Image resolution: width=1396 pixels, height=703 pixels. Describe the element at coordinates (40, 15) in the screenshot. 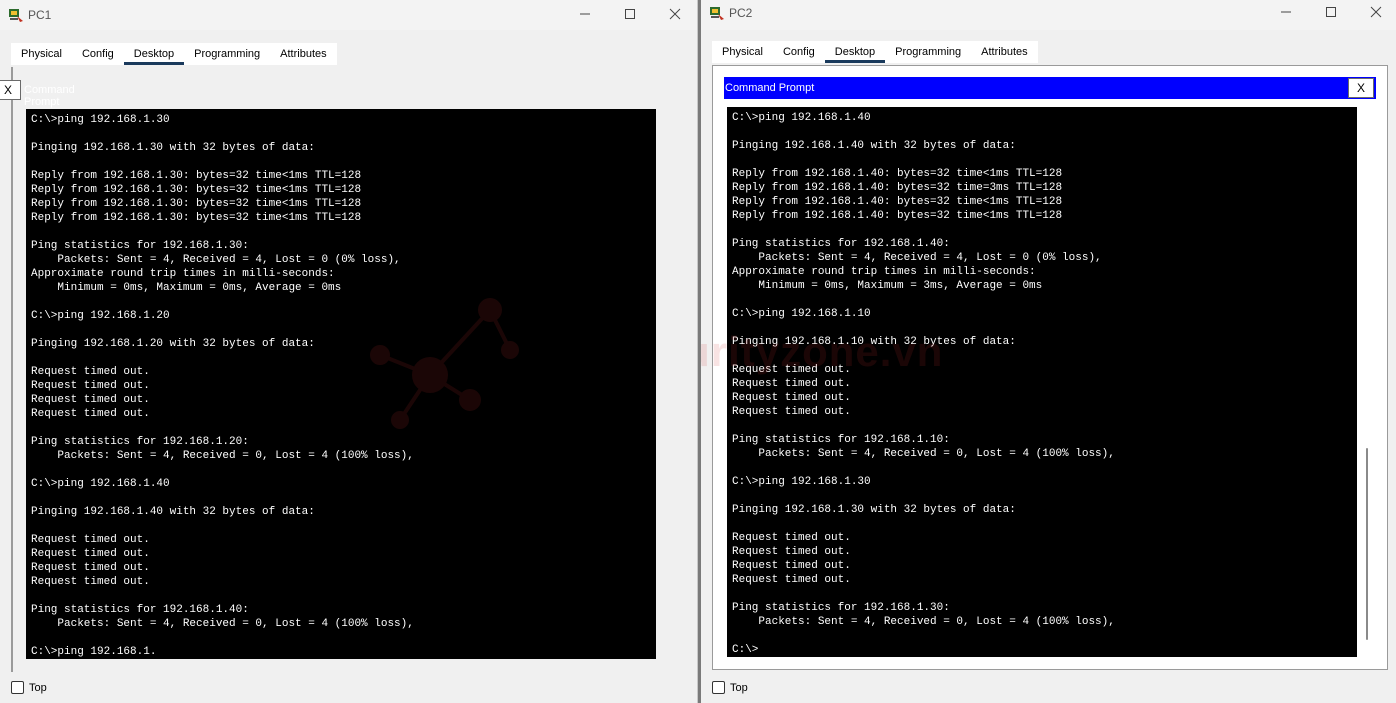

I see `window-title: PC1` at that location.